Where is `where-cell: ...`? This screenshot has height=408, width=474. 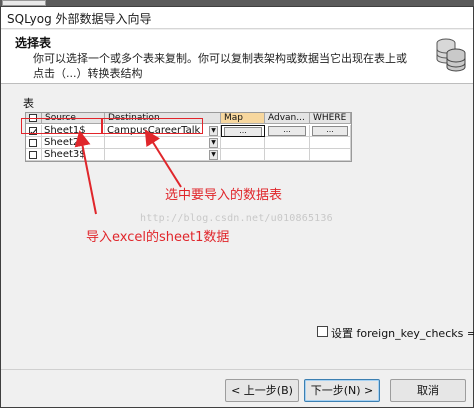 where-cell: ... is located at coordinates (330, 131).